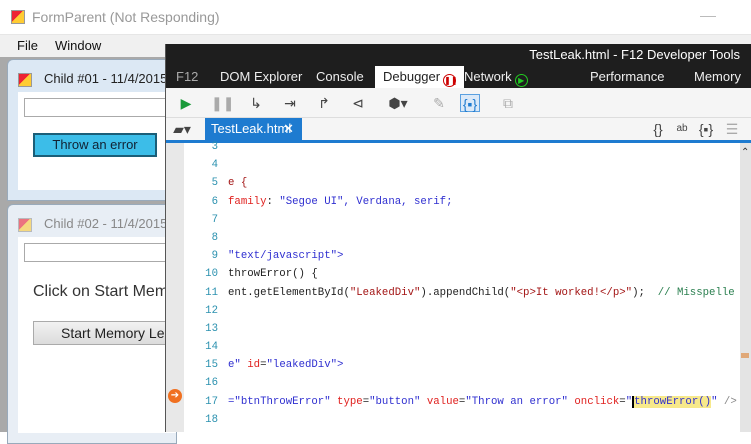 Image resolution: width=751 pixels, height=444 pixels. What do you see at coordinates (385, 292) in the screenshot?
I see `code-token: "LeakedDiv"` at bounding box center [385, 292].